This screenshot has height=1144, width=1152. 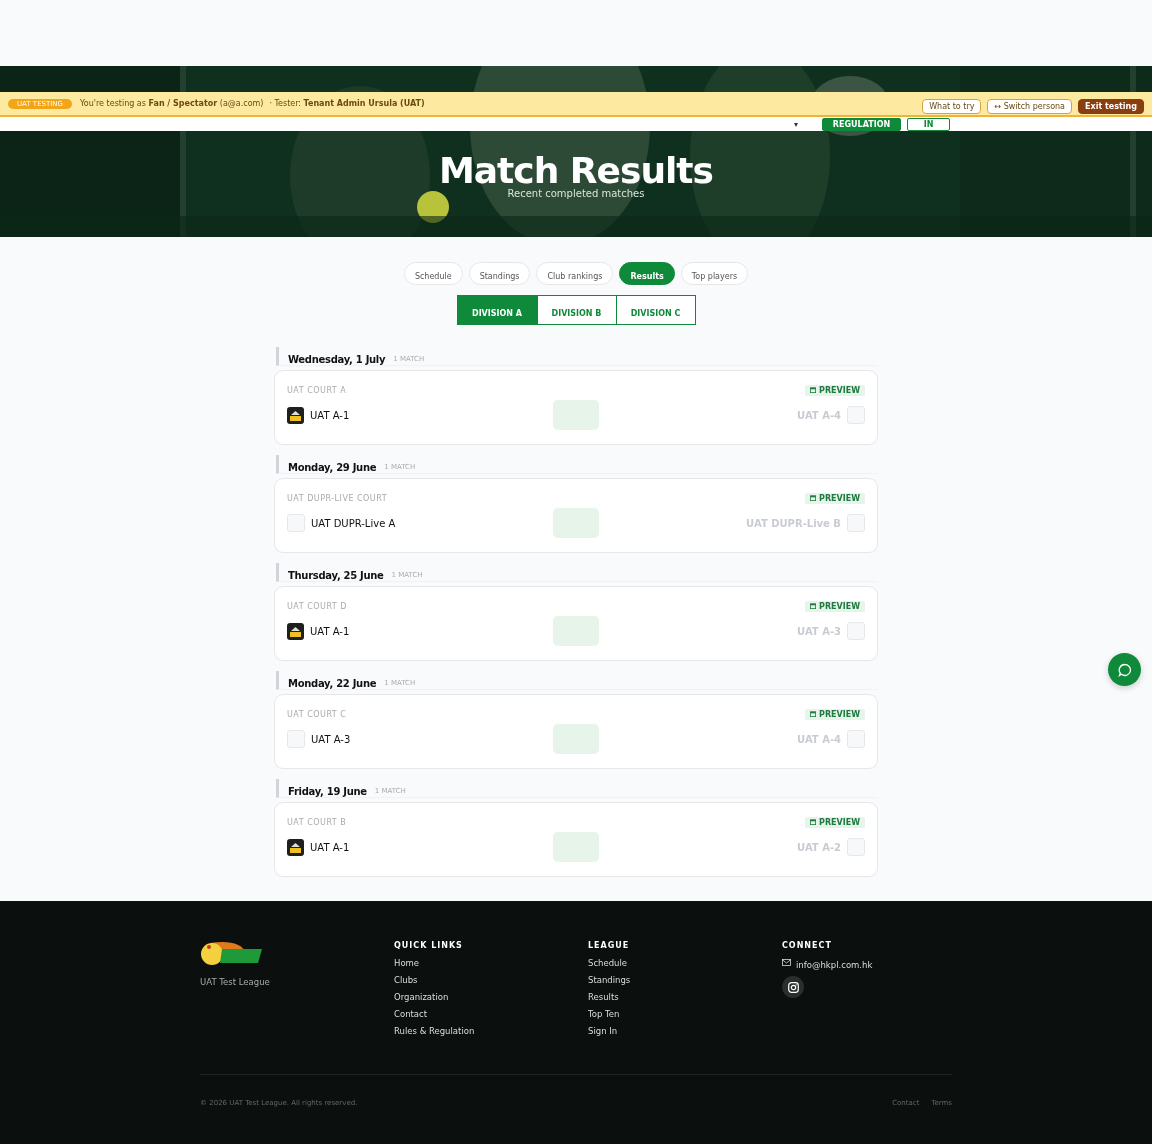 I want to click on mail-icon, so click(x=786, y=963).